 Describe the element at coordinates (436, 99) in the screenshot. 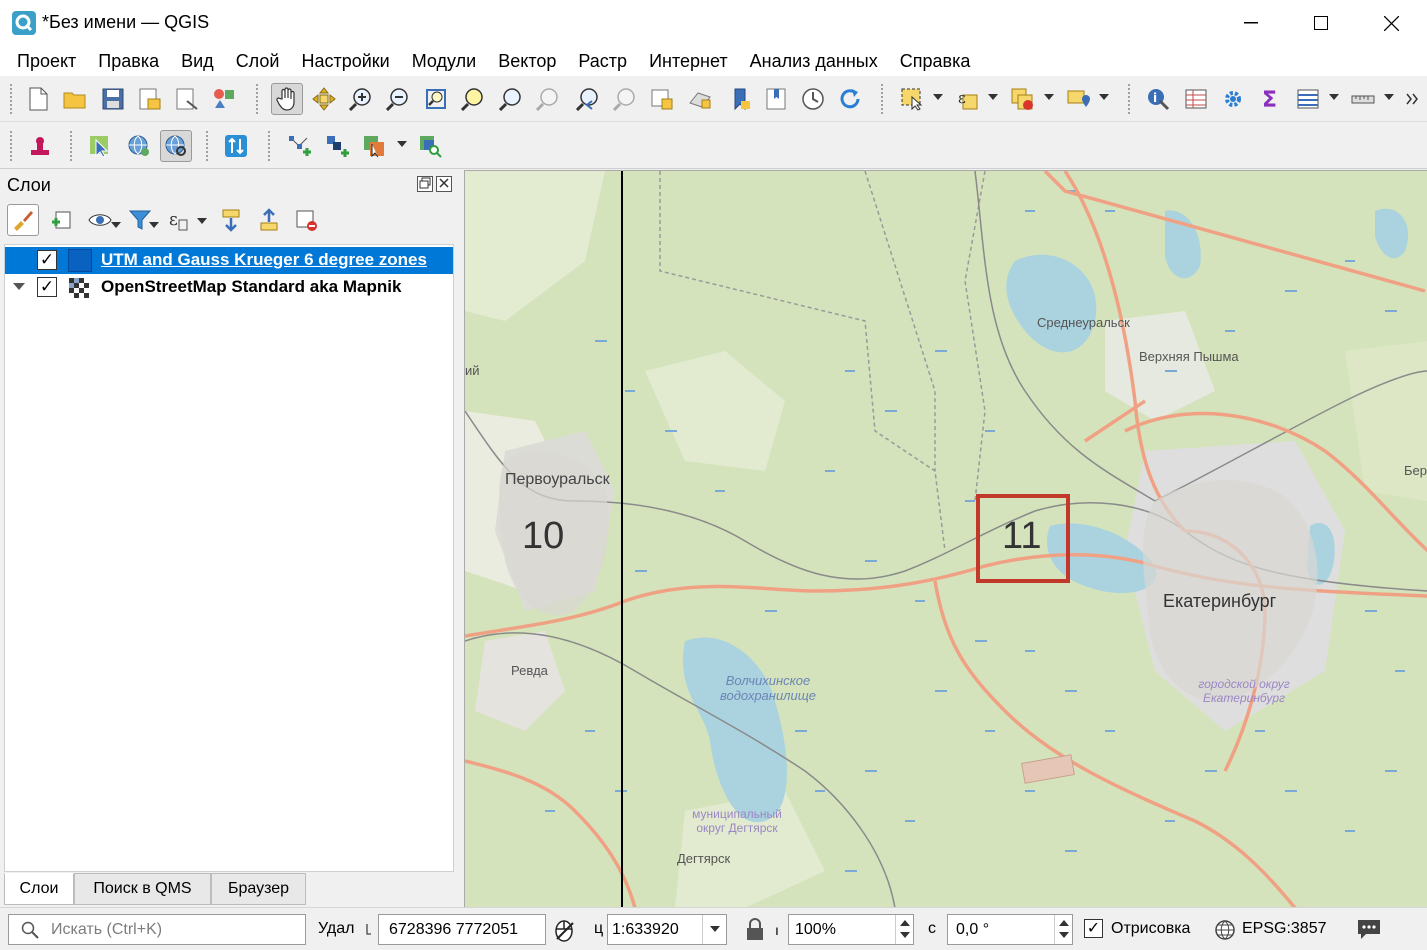

I see `zoom-full-button` at that location.